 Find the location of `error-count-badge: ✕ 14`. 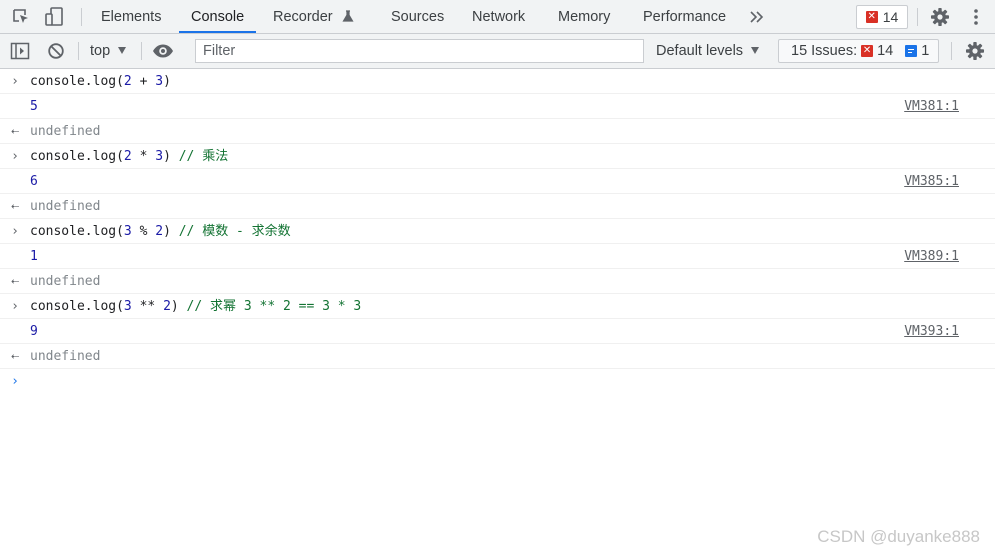

error-count-badge: ✕ 14 is located at coordinates (882, 17).